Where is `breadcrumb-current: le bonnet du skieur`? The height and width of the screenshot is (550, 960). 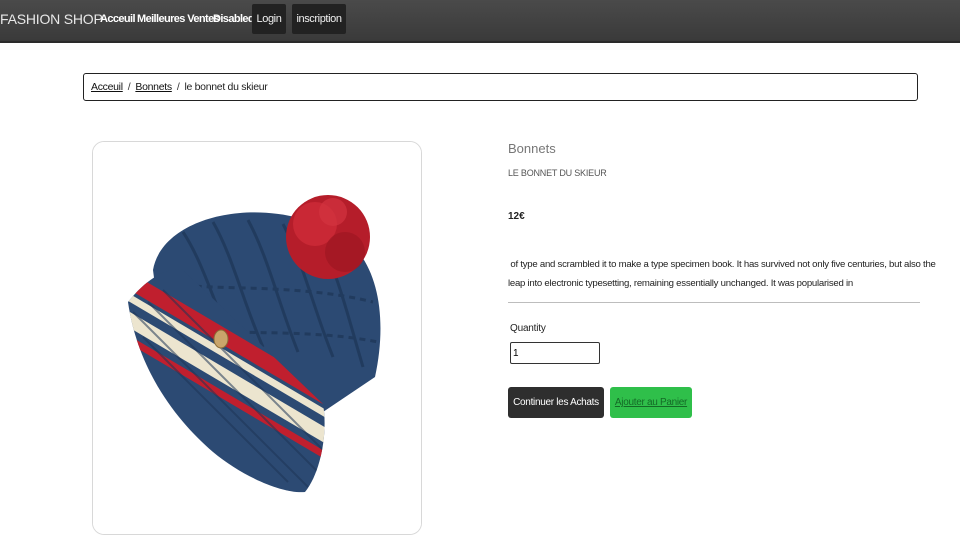 breadcrumb-current: le bonnet du skieur is located at coordinates (226, 87).